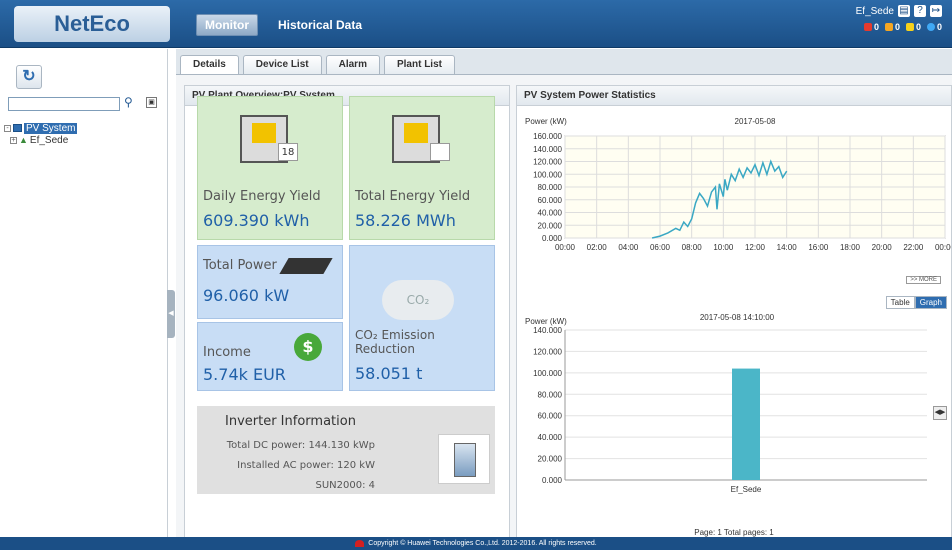 The image size is (952, 550). Describe the element at coordinates (352, 64) in the screenshot. I see `tab-alarm: Alarm` at that location.